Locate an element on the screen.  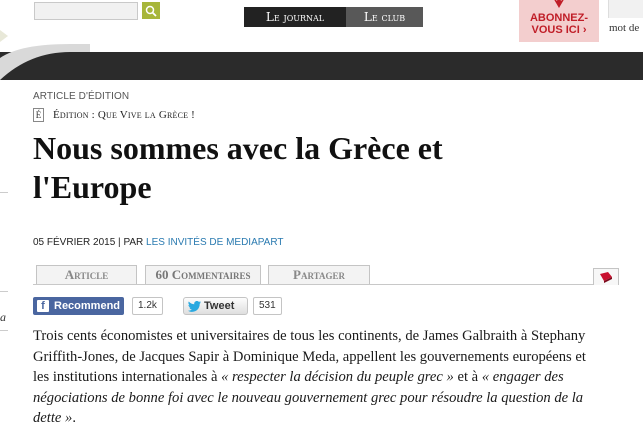
subscribe-button: ABONNEZ- VOUS ICI › is located at coordinates (559, 21).